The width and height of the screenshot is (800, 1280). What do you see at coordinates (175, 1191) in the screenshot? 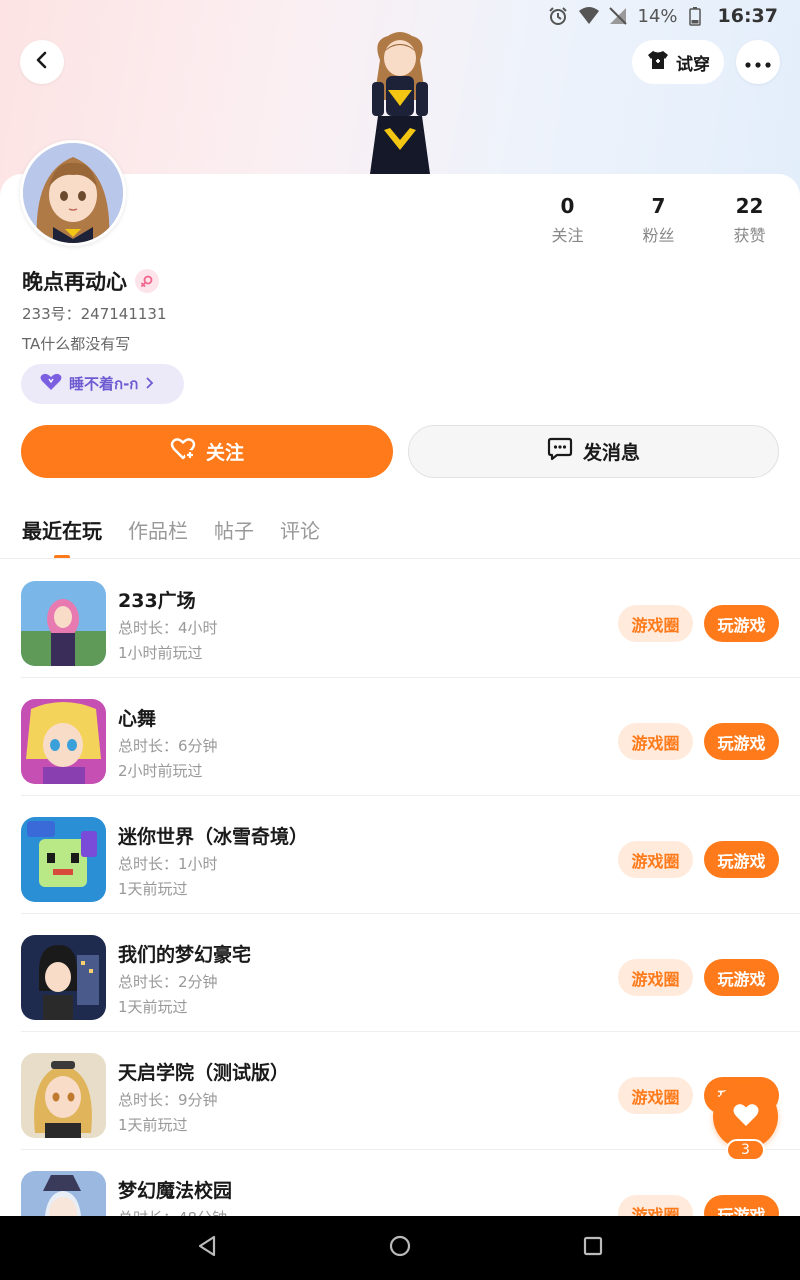
I see `game-title: 梦幻魔法校园` at bounding box center [175, 1191].